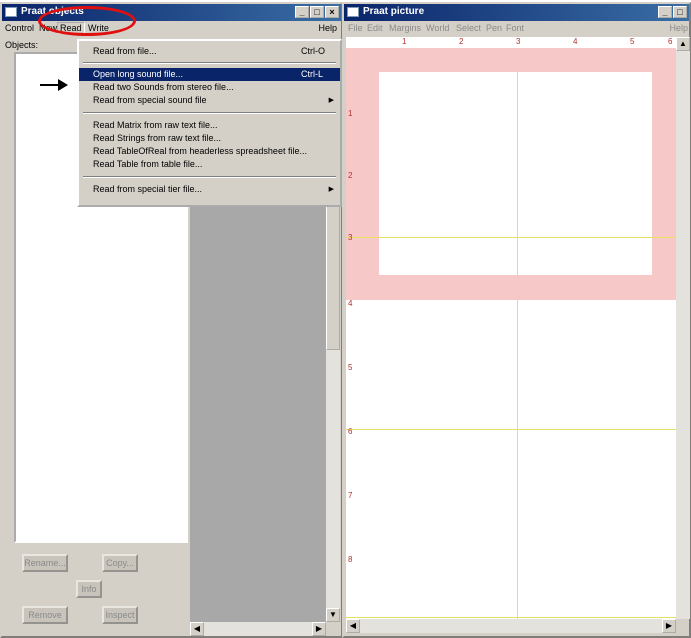  Describe the element at coordinates (405, 28) in the screenshot. I see `menu-margins: Margins` at that location.